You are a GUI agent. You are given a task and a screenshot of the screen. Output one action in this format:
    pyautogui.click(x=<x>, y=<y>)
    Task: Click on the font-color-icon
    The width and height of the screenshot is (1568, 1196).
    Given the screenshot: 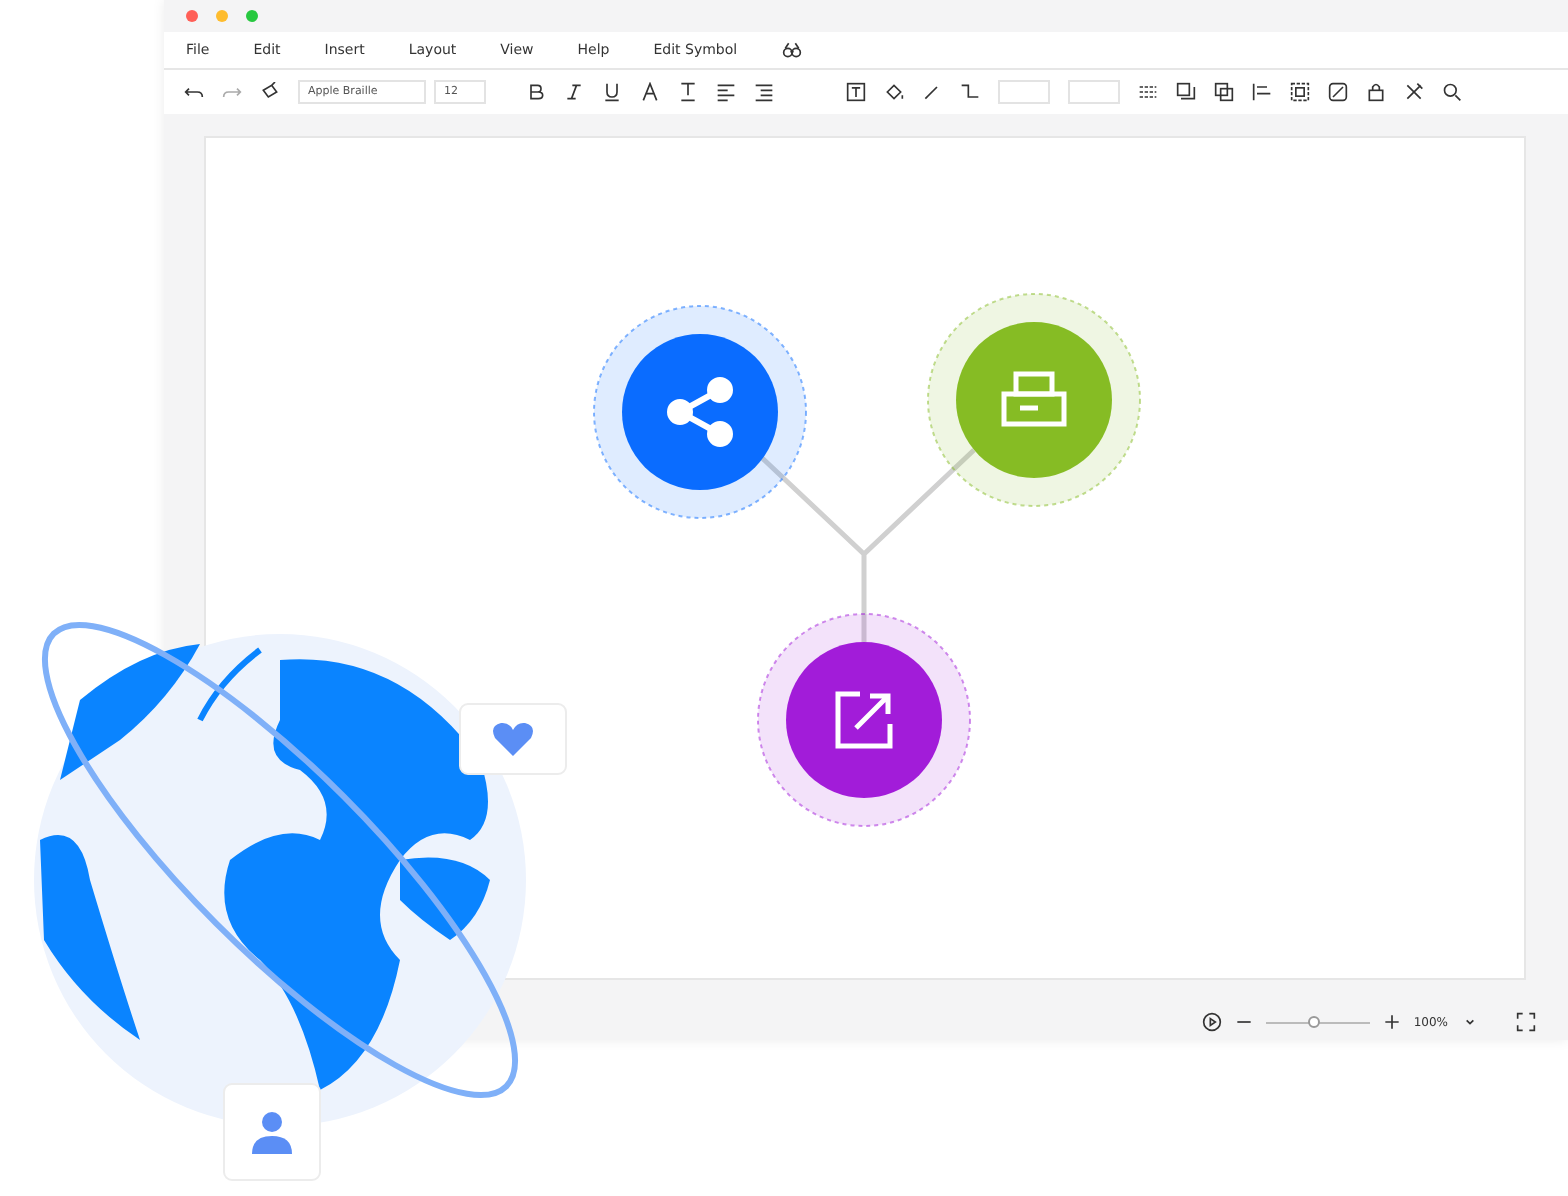 What is the action you would take?
    pyautogui.click(x=650, y=92)
    